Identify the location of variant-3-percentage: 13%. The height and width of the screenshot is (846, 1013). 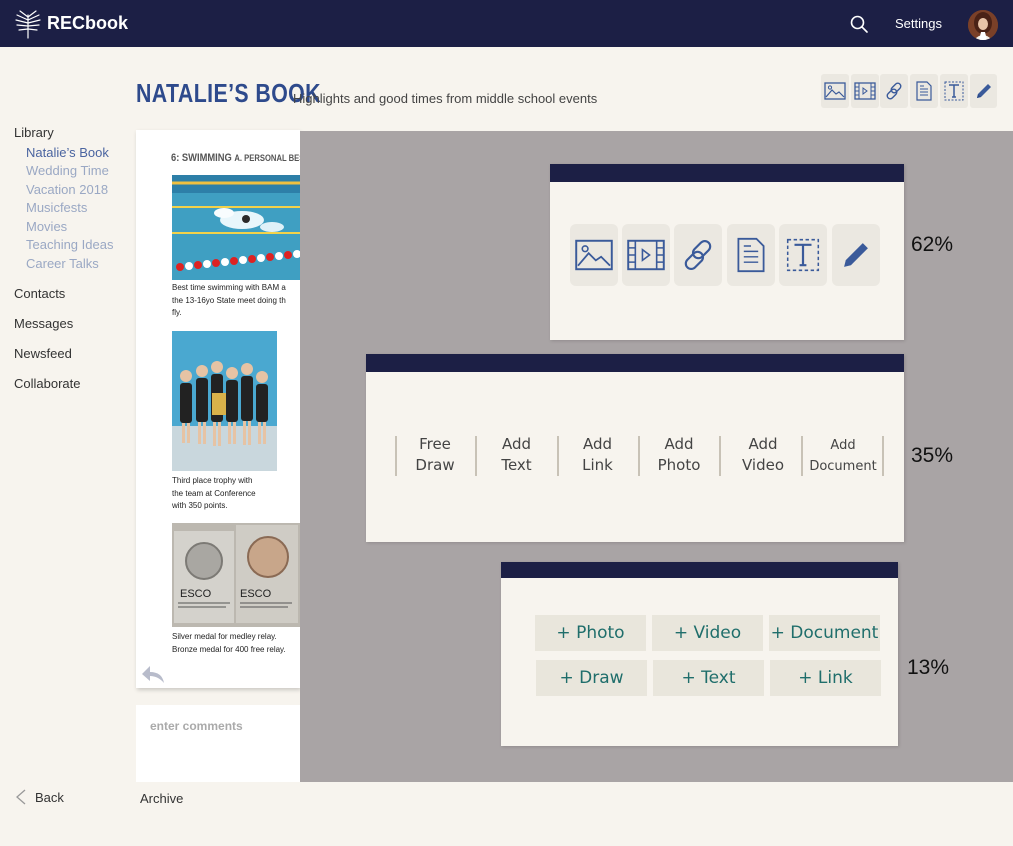
(928, 667).